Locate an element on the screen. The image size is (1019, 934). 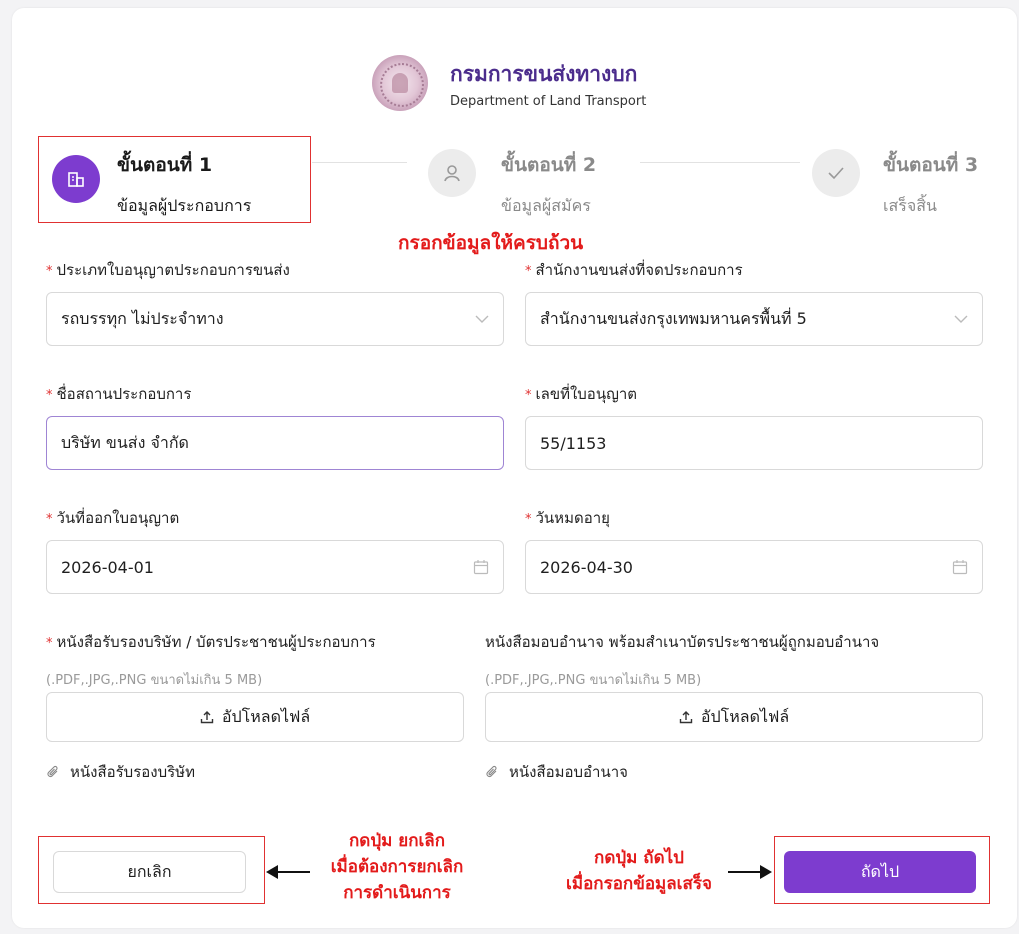
office-label: * สำนักงานขนส่งที่จดประกอบการ is located at coordinates (634, 270).